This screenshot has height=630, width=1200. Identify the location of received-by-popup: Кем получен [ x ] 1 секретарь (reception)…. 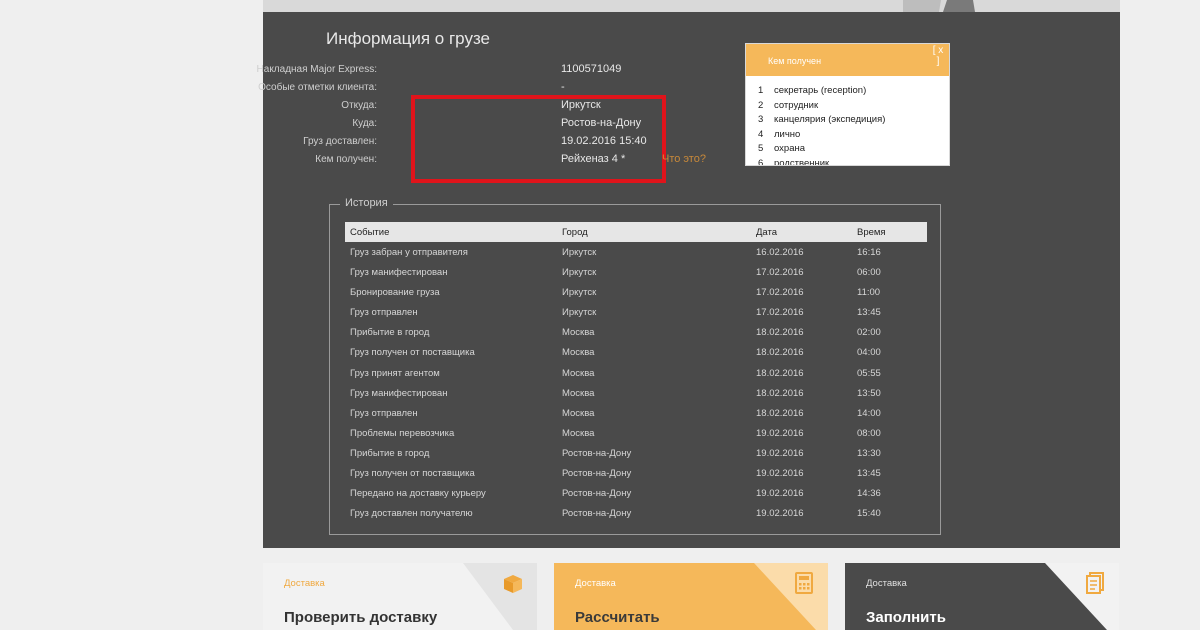
(847, 104).